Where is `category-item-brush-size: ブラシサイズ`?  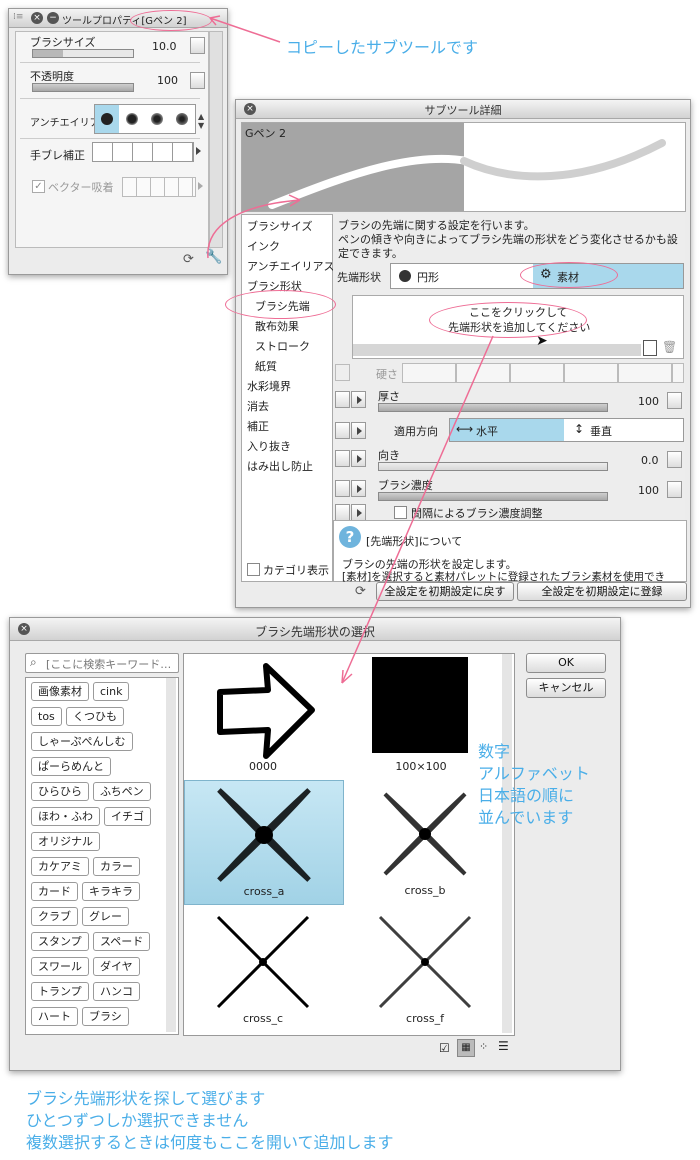
category-item-brush-size: ブラシサイズ is located at coordinates (279, 226).